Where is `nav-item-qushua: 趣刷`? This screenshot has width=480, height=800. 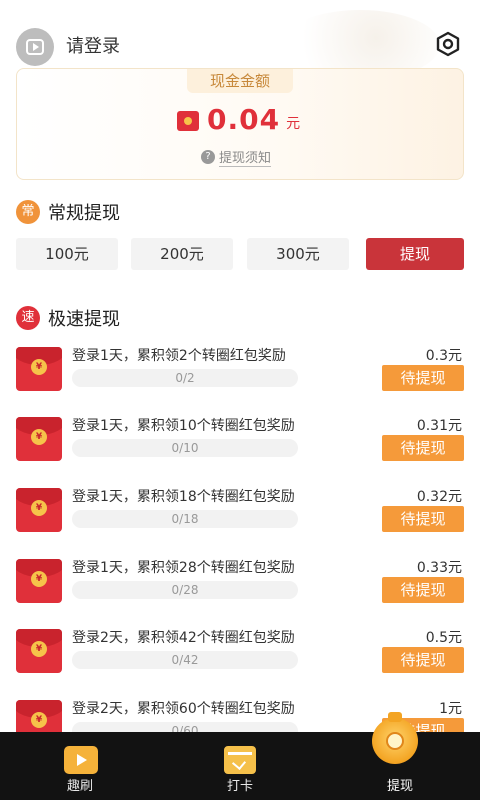
nav-item-qushua: 趣刷 is located at coordinates (80, 766).